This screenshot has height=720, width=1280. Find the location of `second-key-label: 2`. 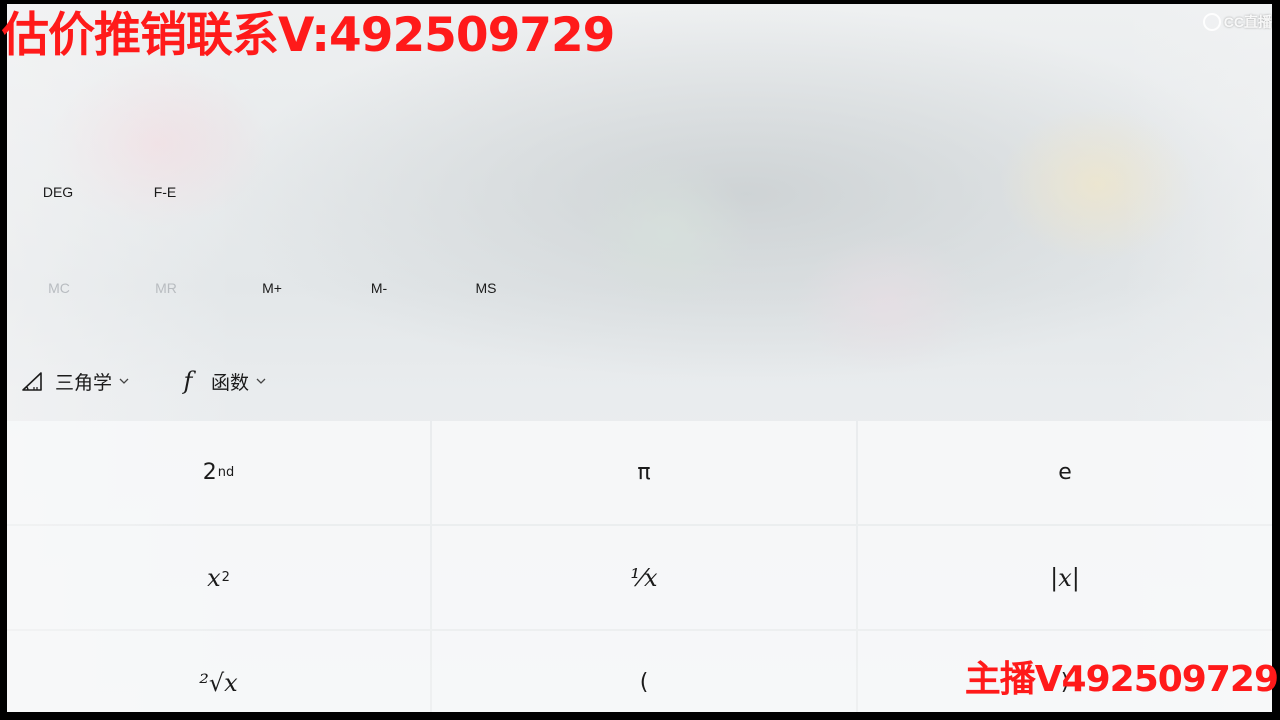

second-key-label: 2 is located at coordinates (209, 472).